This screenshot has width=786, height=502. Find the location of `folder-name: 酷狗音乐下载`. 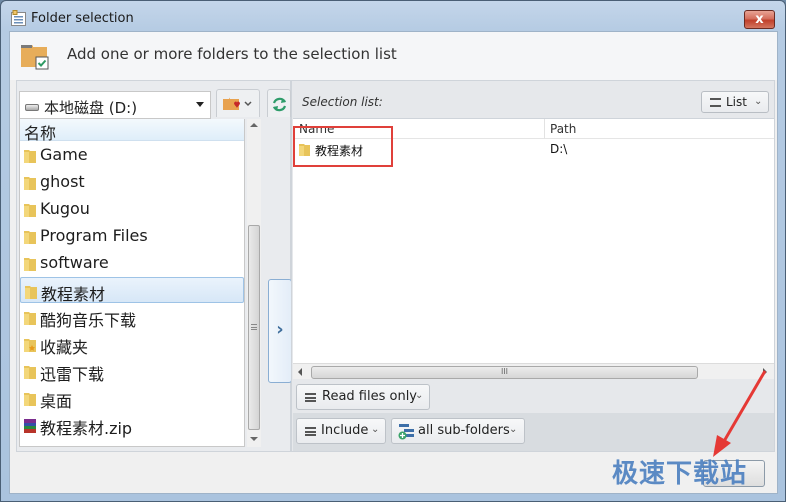

folder-name: 酷狗音乐下载 is located at coordinates (88, 320).